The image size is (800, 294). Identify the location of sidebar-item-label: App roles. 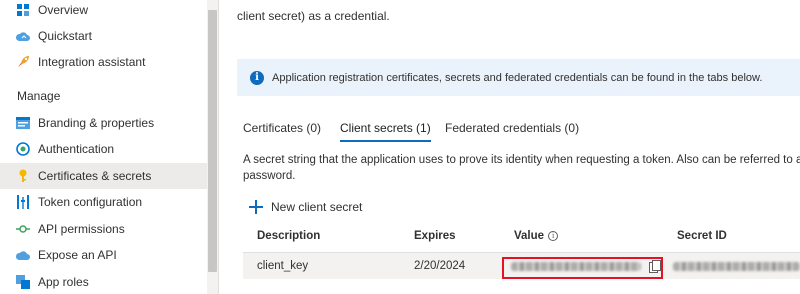
(63, 282).